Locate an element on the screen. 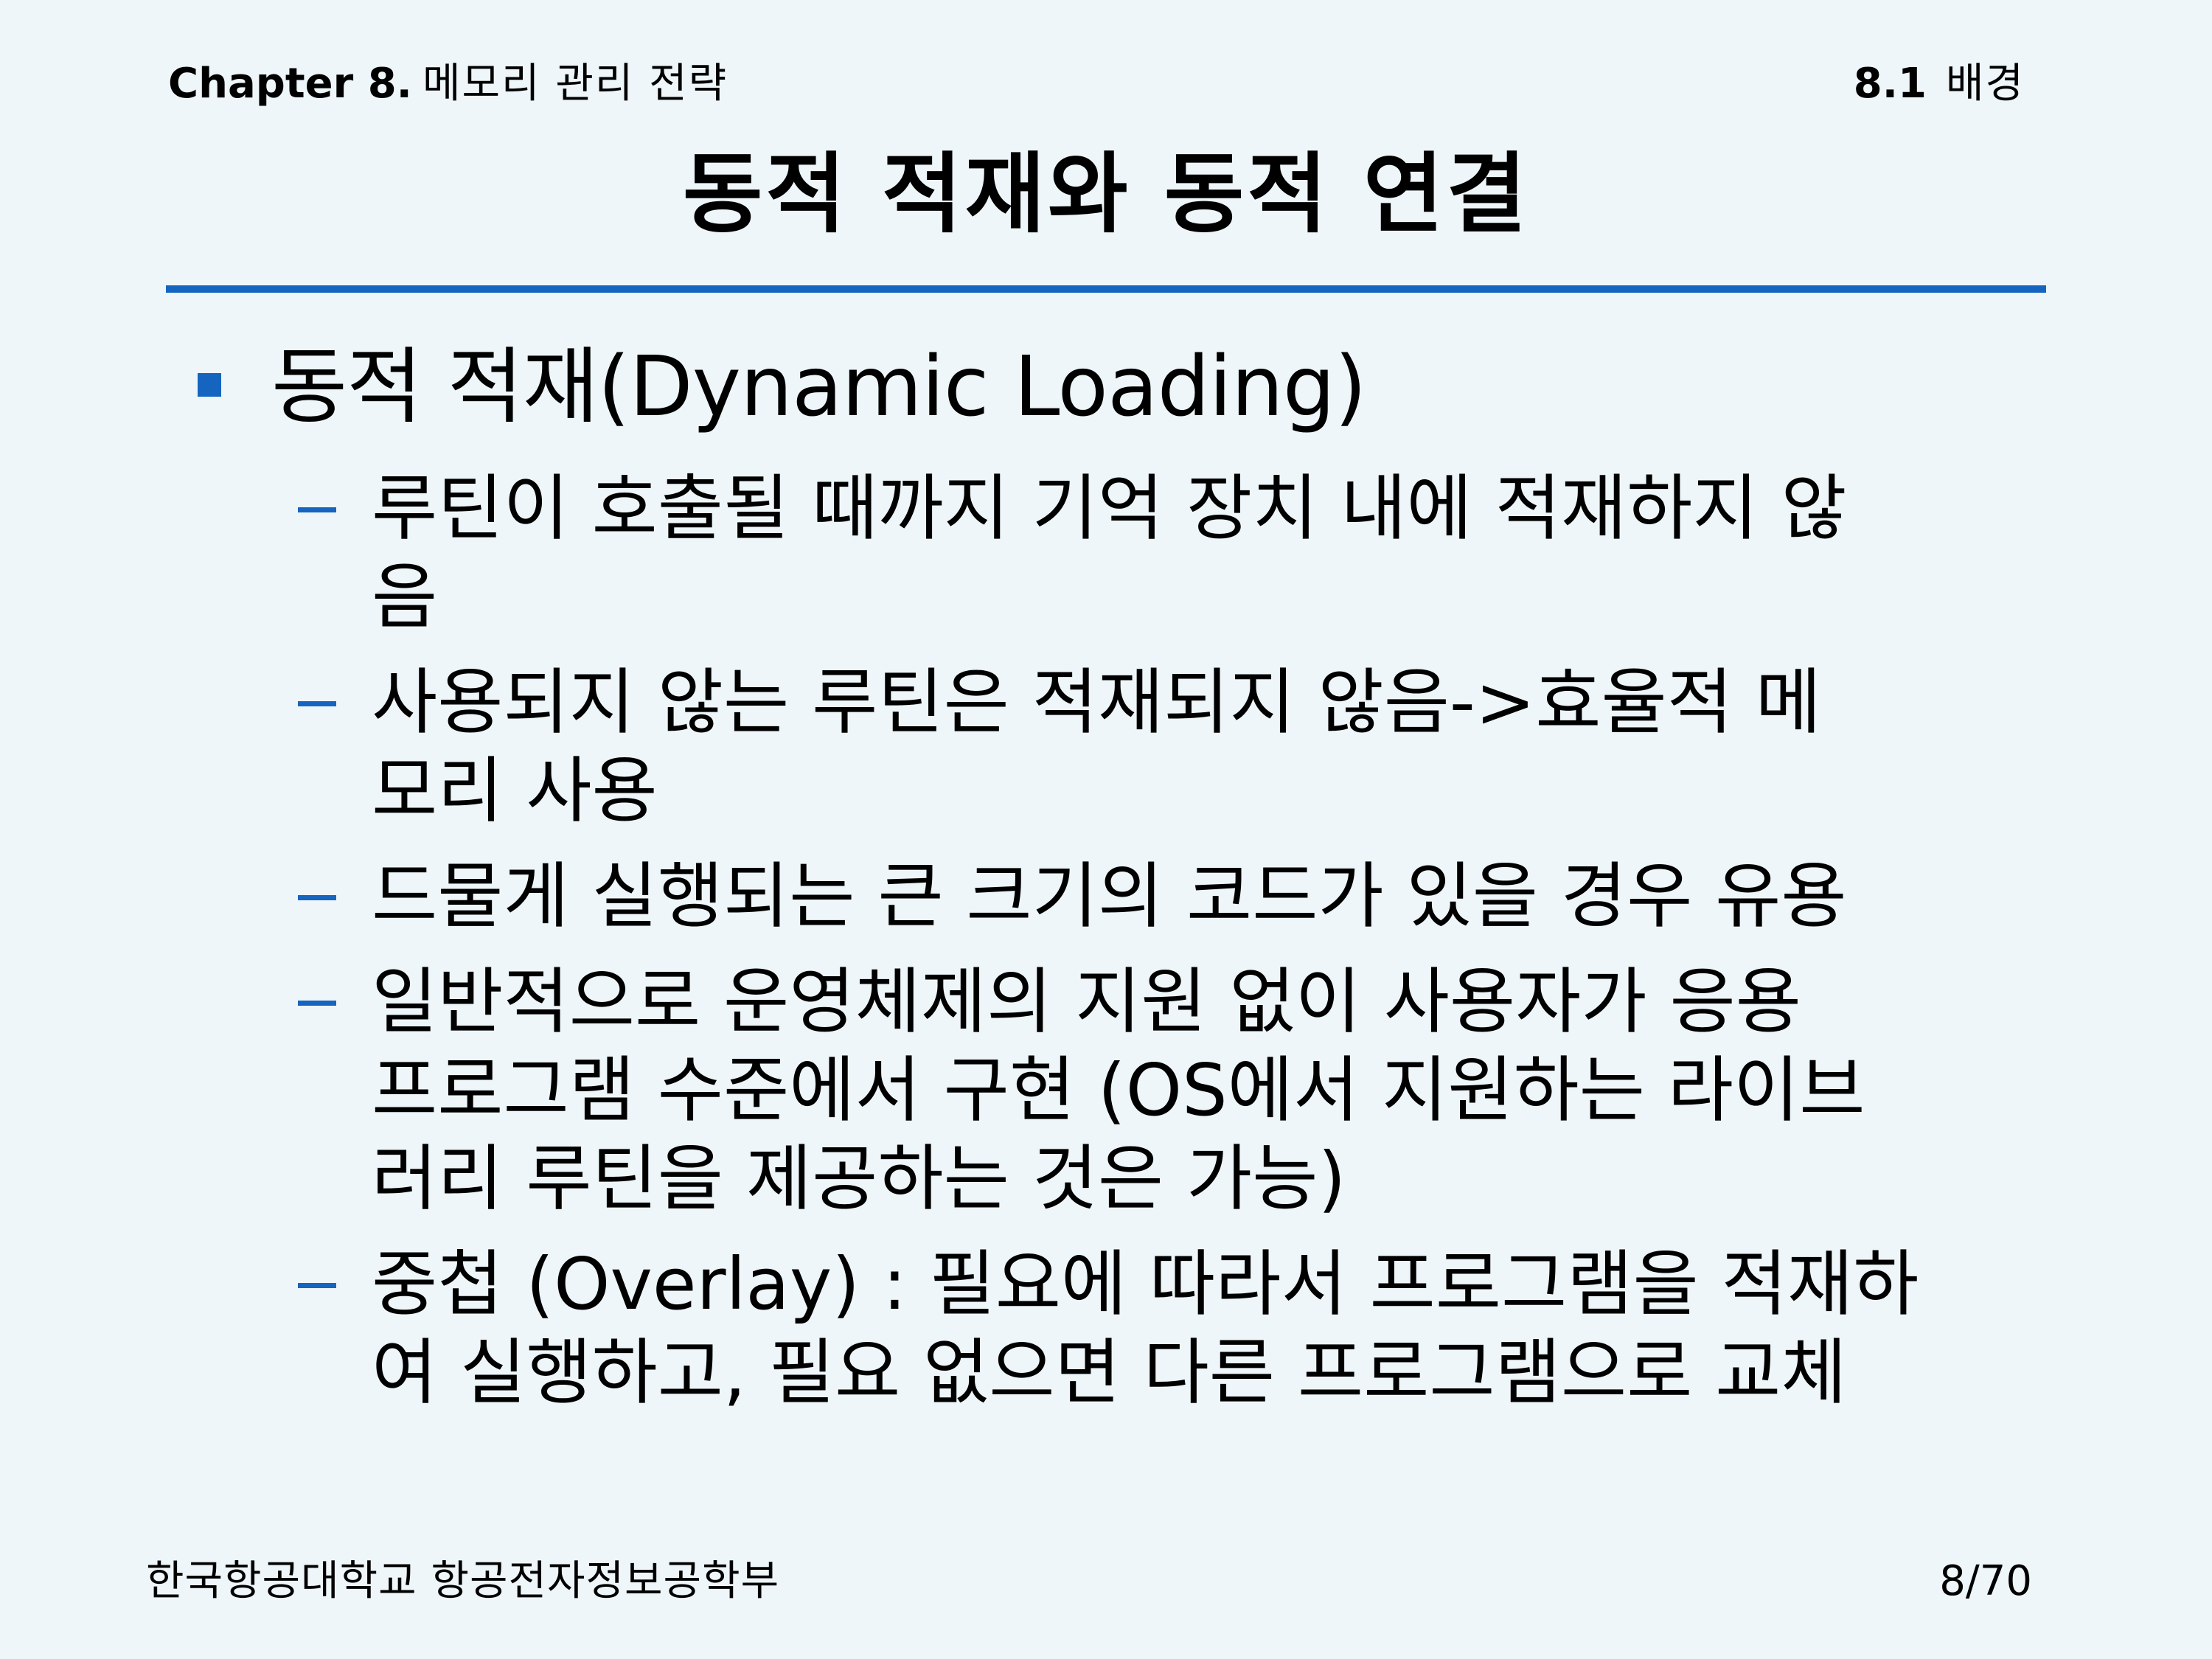 Image resolution: width=2212 pixels, height=1659 pixels. sub-bullet-line: 여 실행하고, 필요 없으면 다른 프로그램으로 교체 is located at coordinates (1109, 1372).